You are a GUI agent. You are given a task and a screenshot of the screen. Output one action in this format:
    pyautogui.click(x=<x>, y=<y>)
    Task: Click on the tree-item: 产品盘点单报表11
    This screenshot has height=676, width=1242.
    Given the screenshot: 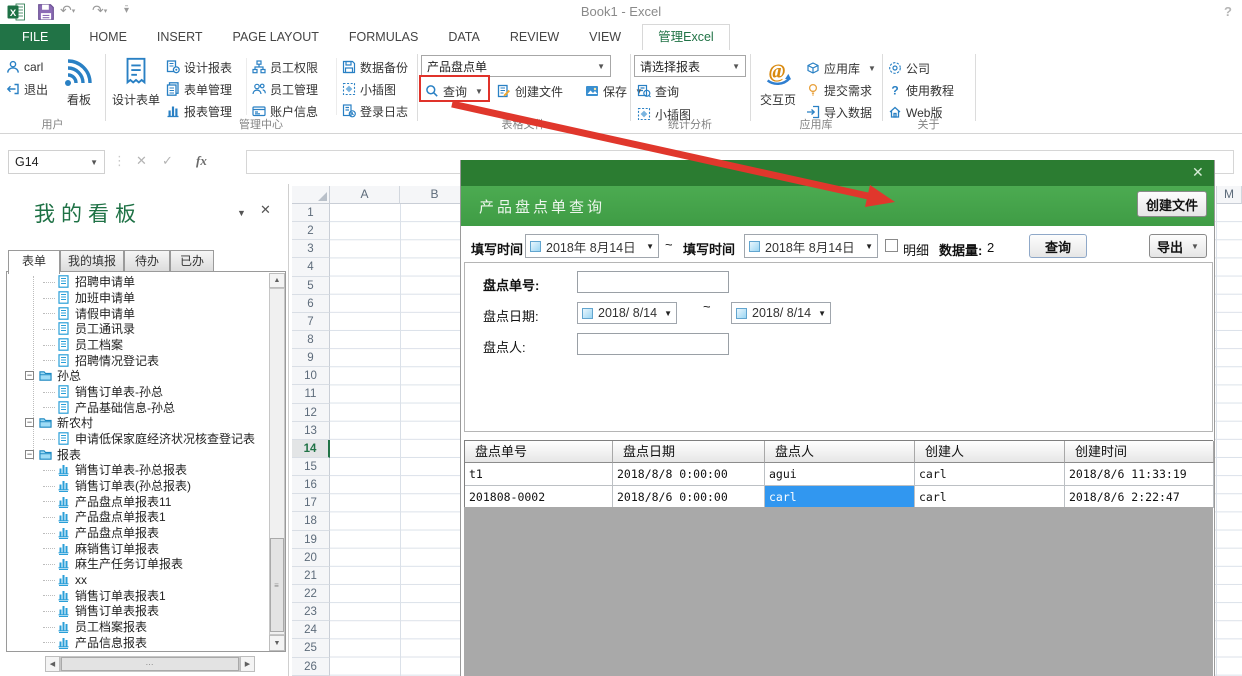 What is the action you would take?
    pyautogui.click(x=138, y=501)
    